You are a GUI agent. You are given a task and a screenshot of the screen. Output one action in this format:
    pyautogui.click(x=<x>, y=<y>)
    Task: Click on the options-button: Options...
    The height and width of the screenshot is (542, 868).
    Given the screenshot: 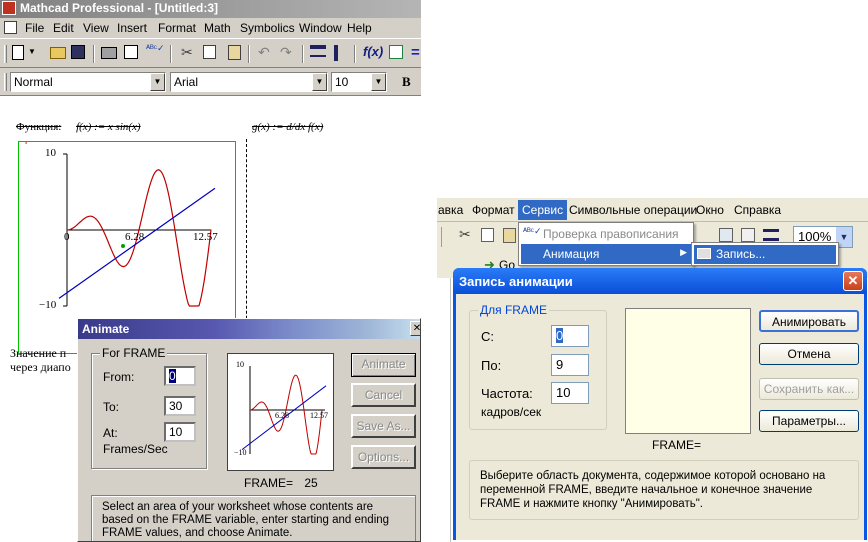 What is the action you would take?
    pyautogui.click(x=383, y=457)
    